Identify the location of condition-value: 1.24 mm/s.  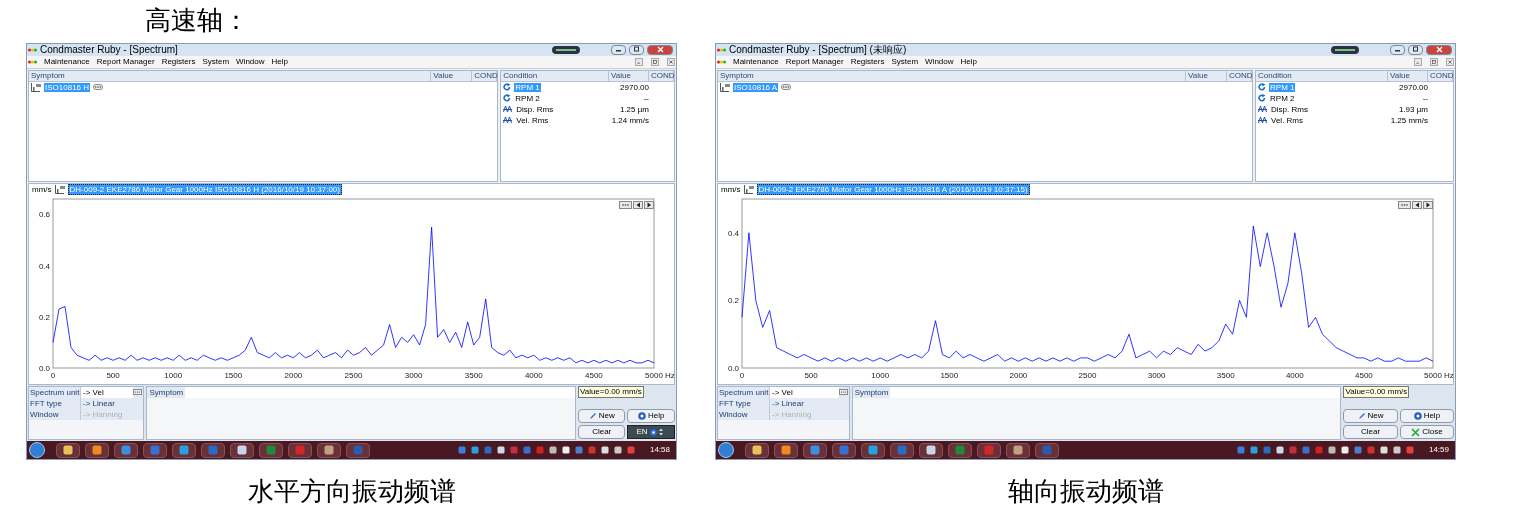
(630, 120).